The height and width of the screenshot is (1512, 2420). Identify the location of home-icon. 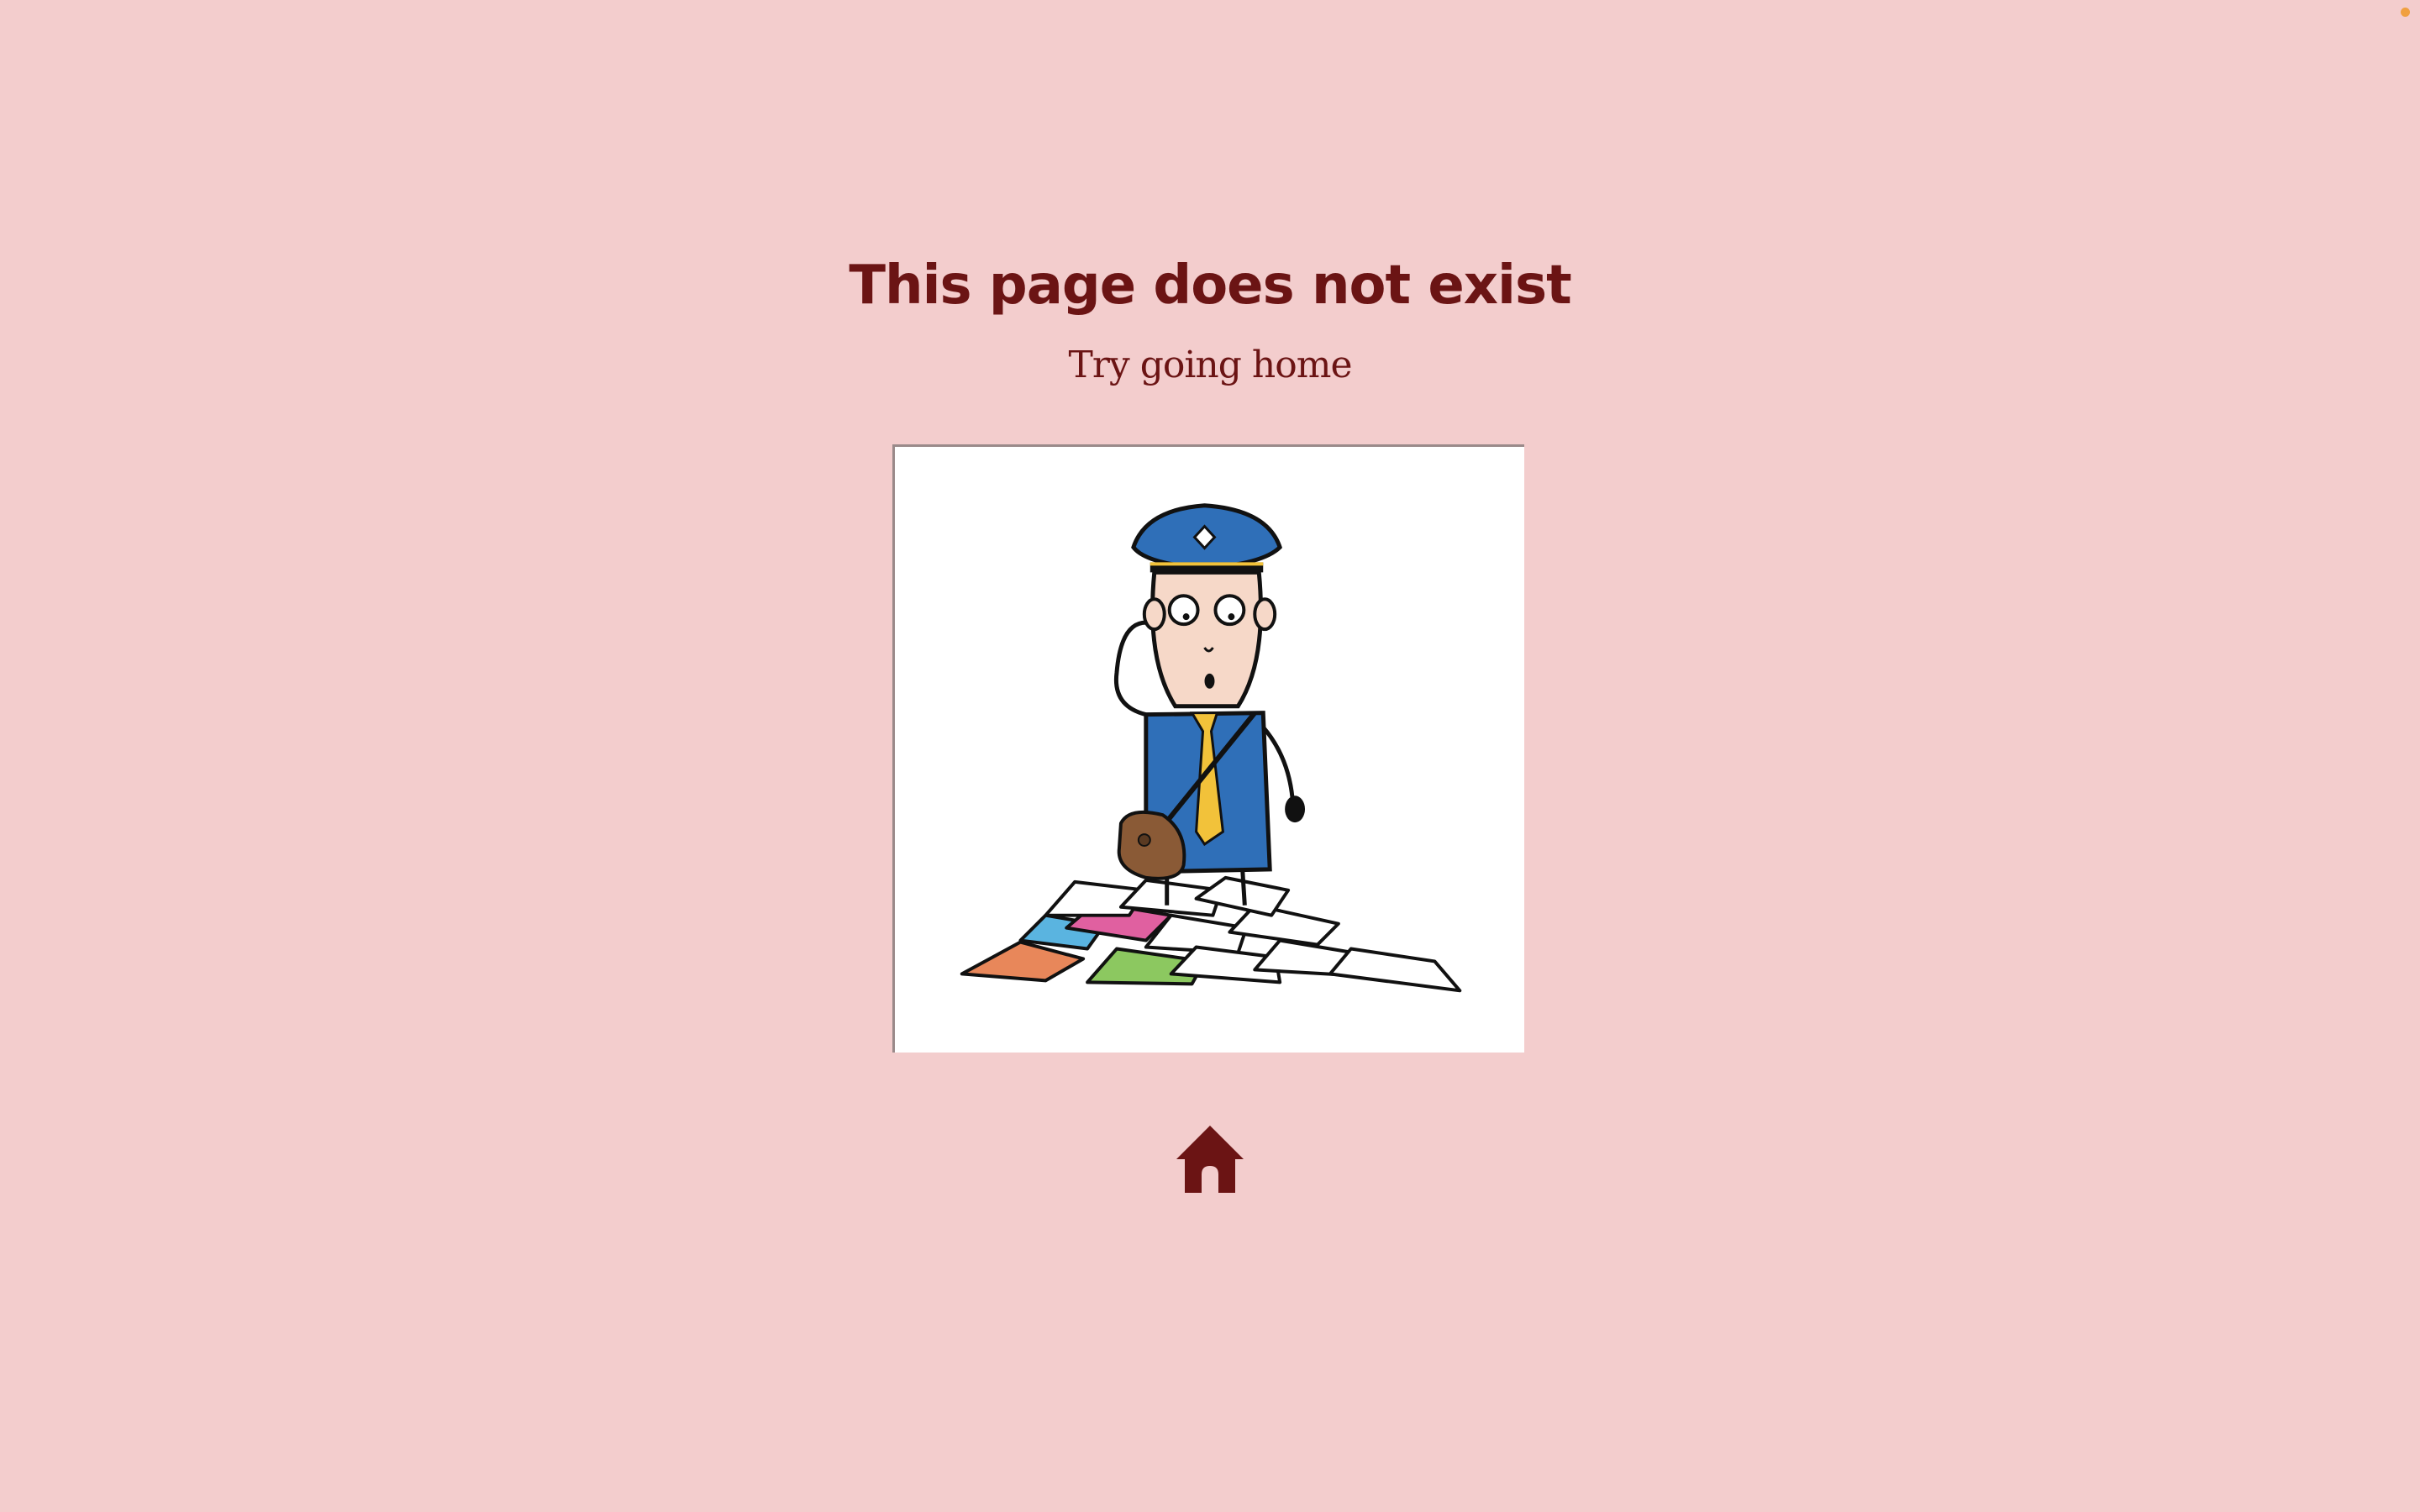
(1210, 1159).